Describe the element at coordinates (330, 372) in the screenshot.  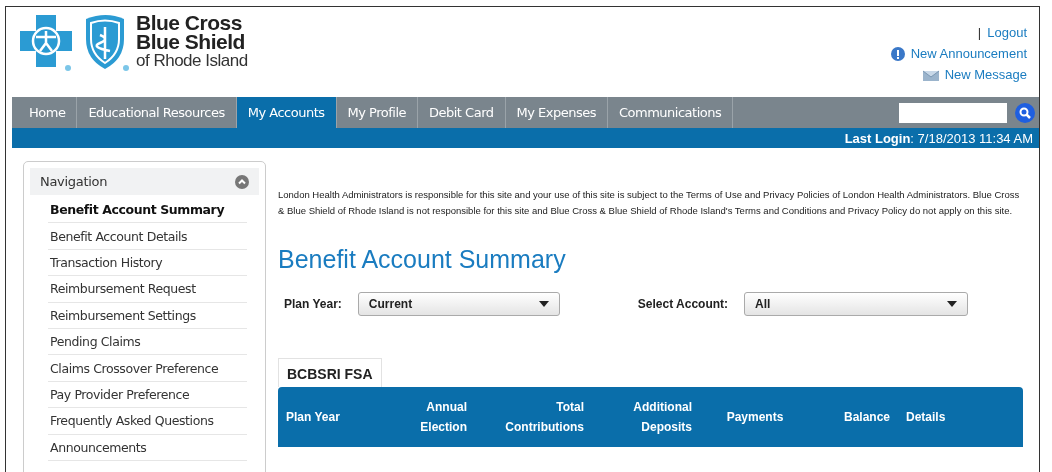
I see `account-tab: BCBSRI FSA` at that location.